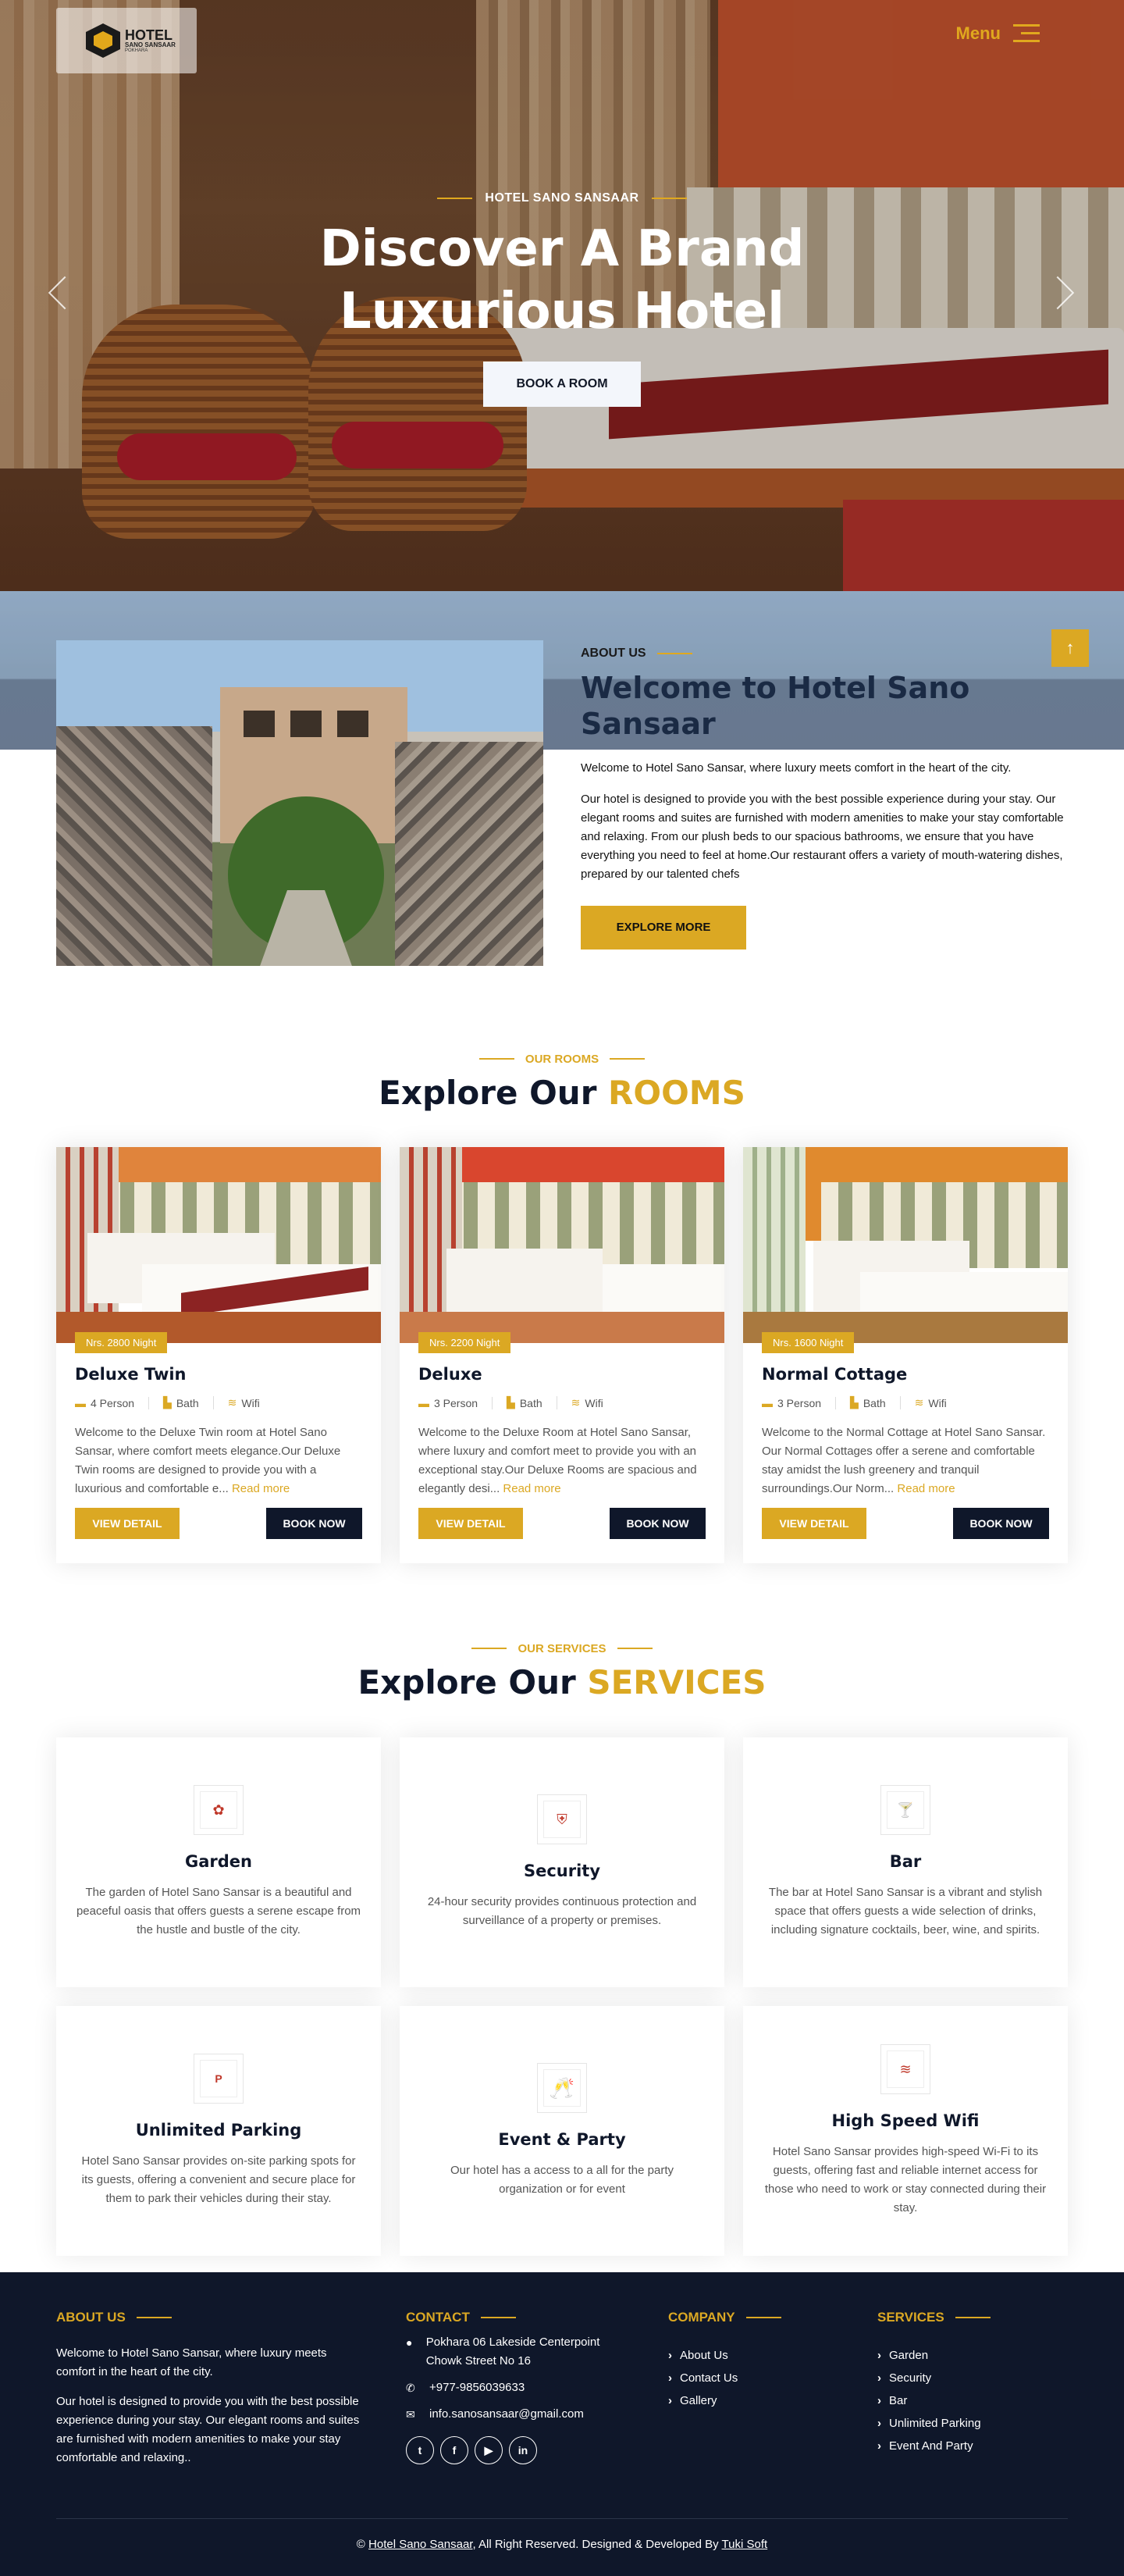 Image resolution: width=1124 pixels, height=2576 pixels. I want to click on footer-link-label: Security, so click(910, 2378).